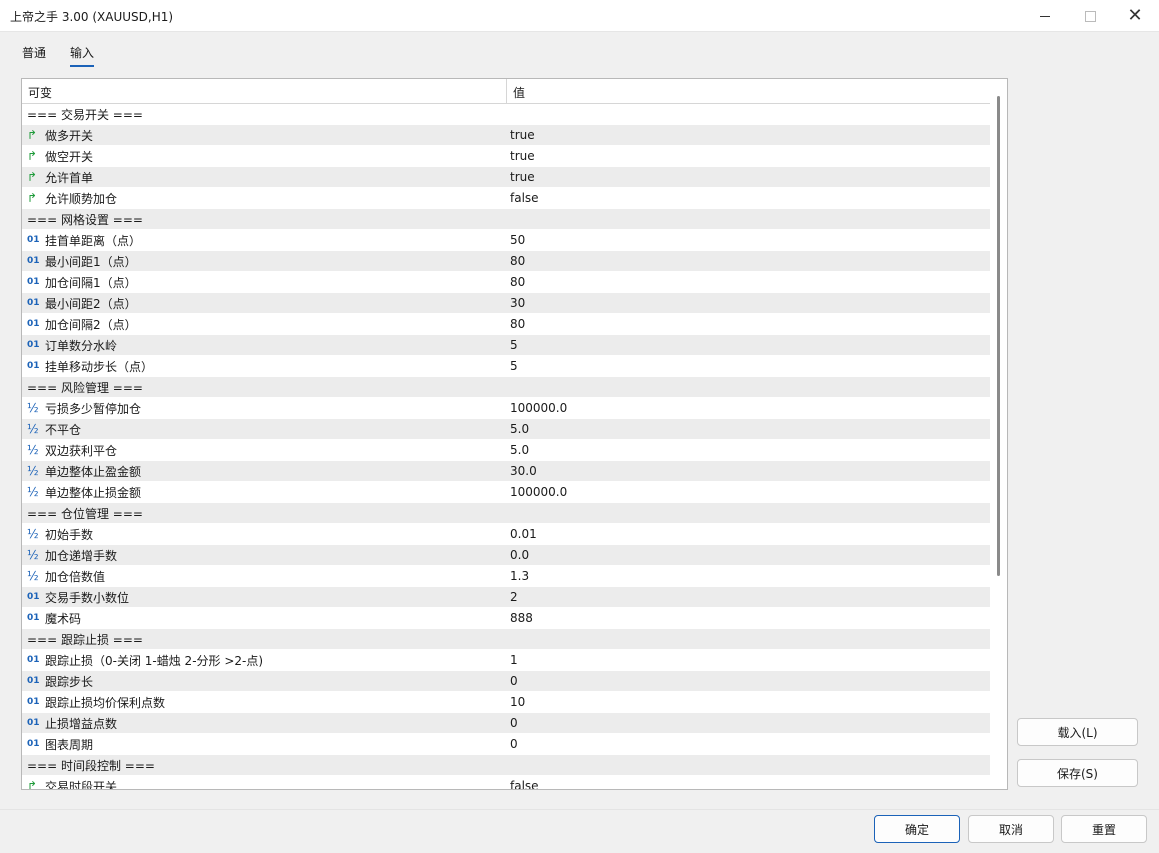 Image resolution: width=1159 pixels, height=853 pixels. Describe the element at coordinates (264, 282) in the screenshot. I see `param-name-cell: 01 加仓间隔1（点）` at that location.